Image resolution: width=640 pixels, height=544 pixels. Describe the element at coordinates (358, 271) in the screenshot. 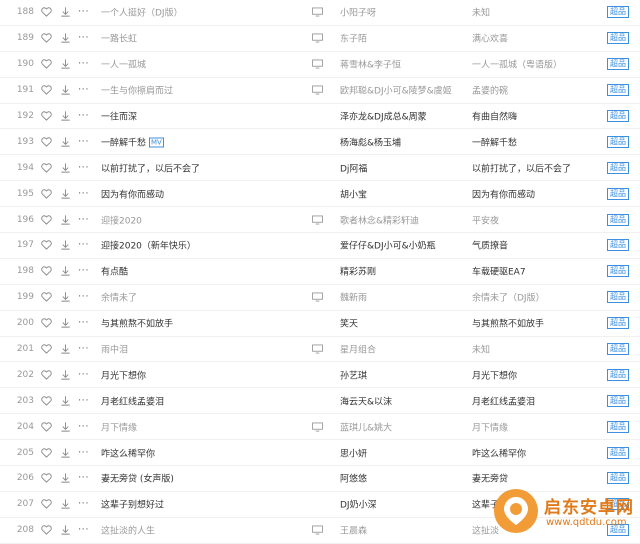

I see `song-artist: 精彩苏刚` at that location.